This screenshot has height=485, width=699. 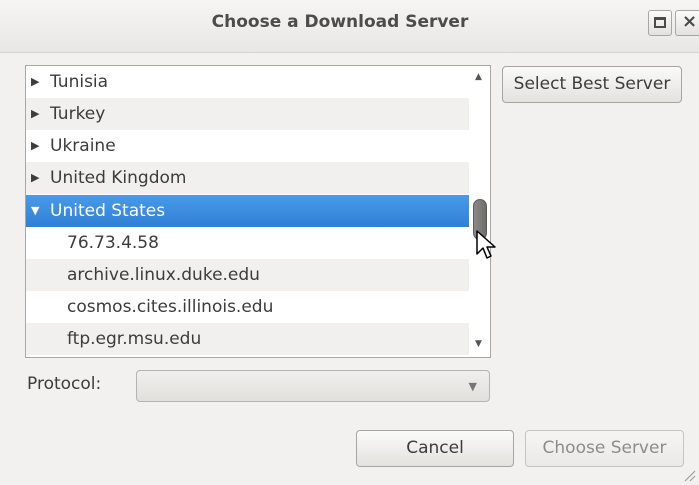 What do you see at coordinates (247, 146) in the screenshot?
I see `list-item-ukraine: ▶ Ukraine` at bounding box center [247, 146].